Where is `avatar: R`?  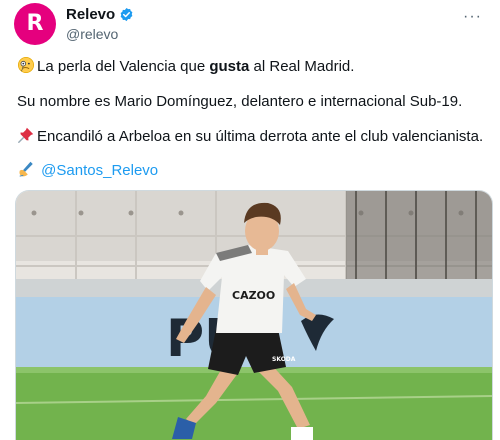 avatar: R is located at coordinates (35, 24).